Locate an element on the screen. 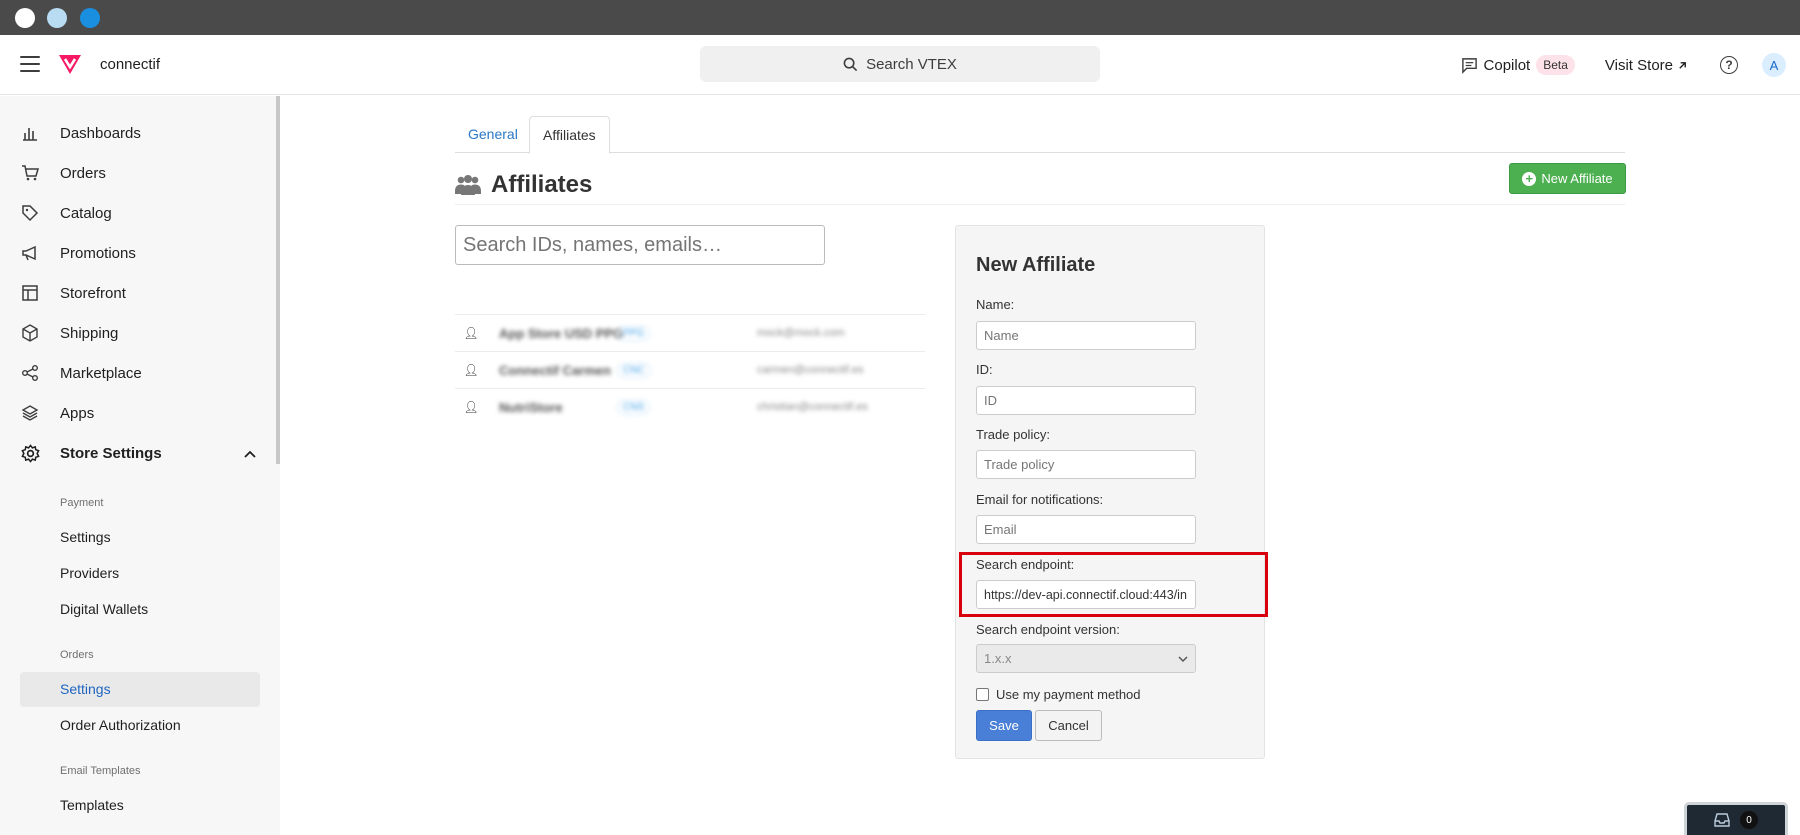 The width and height of the screenshot is (1800, 835). sidebar-item-label: Shipping is located at coordinates (89, 333).